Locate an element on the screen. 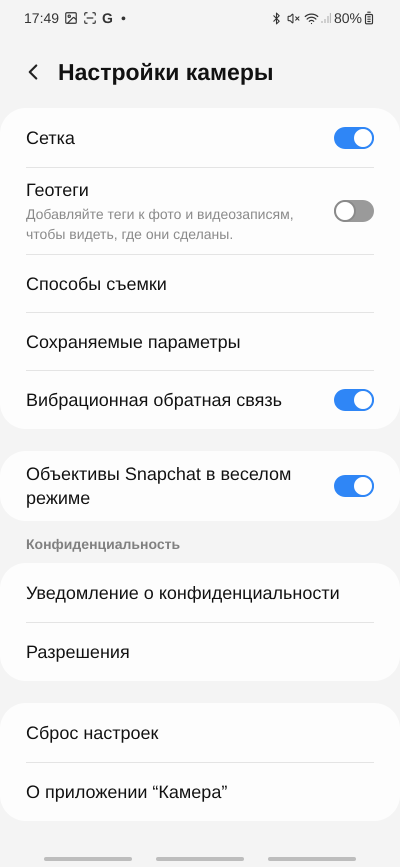 The height and width of the screenshot is (867, 400). screenshot-icon is located at coordinates (90, 18).